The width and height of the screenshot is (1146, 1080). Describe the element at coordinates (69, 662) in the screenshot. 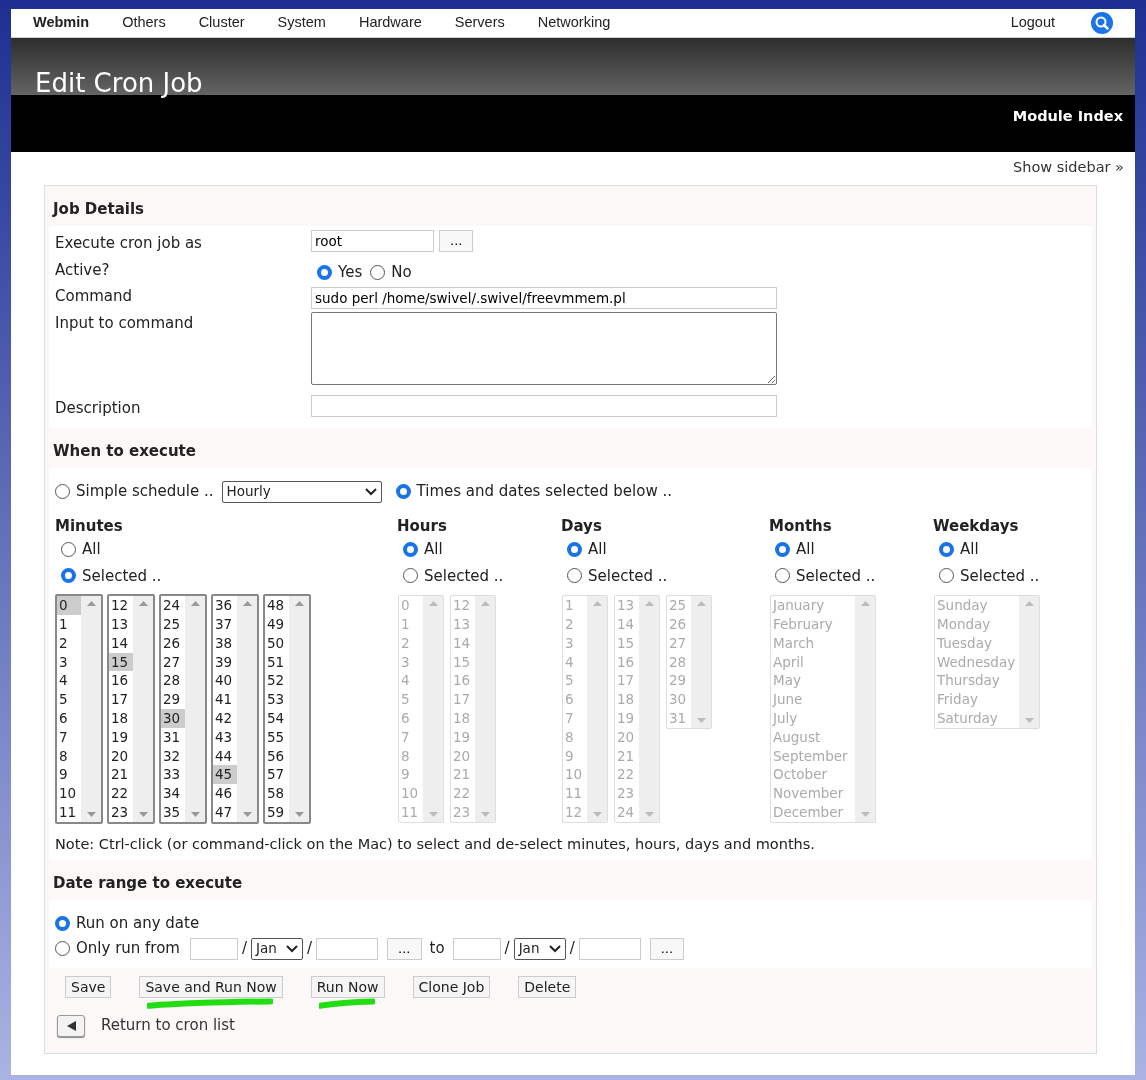

I see `list-option: 3` at that location.